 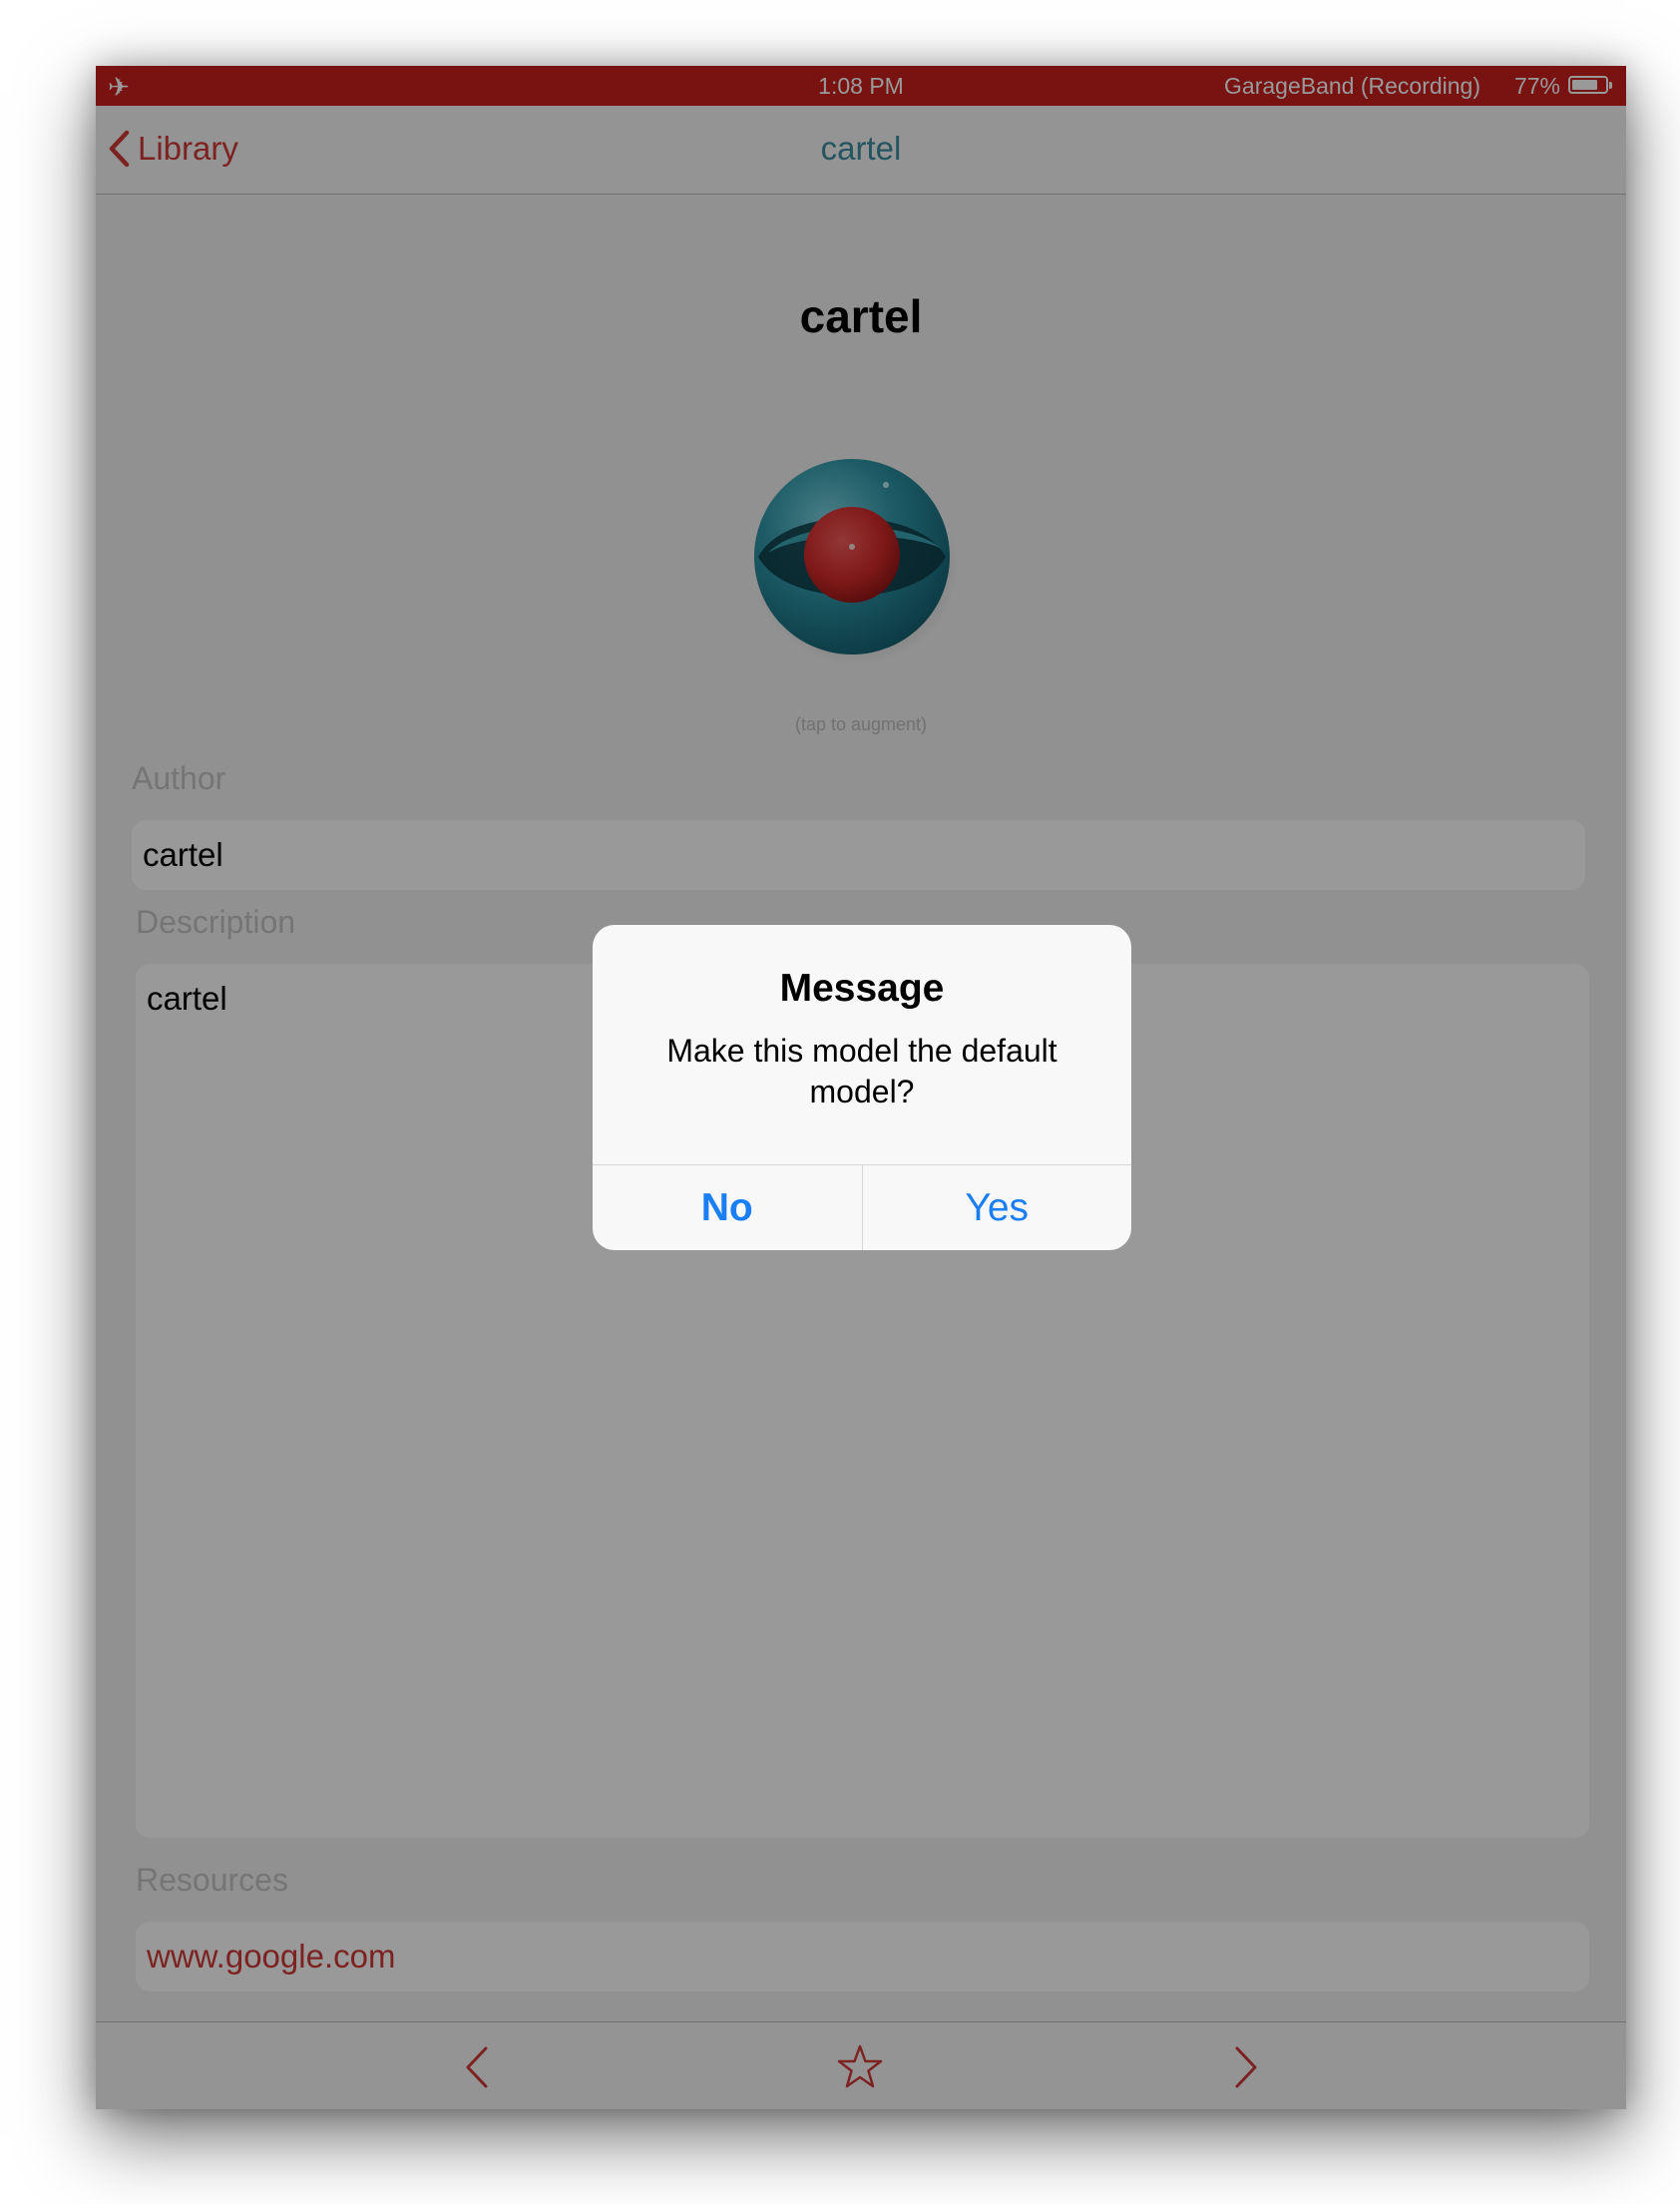 I want to click on no-button: No, so click(x=727, y=1207).